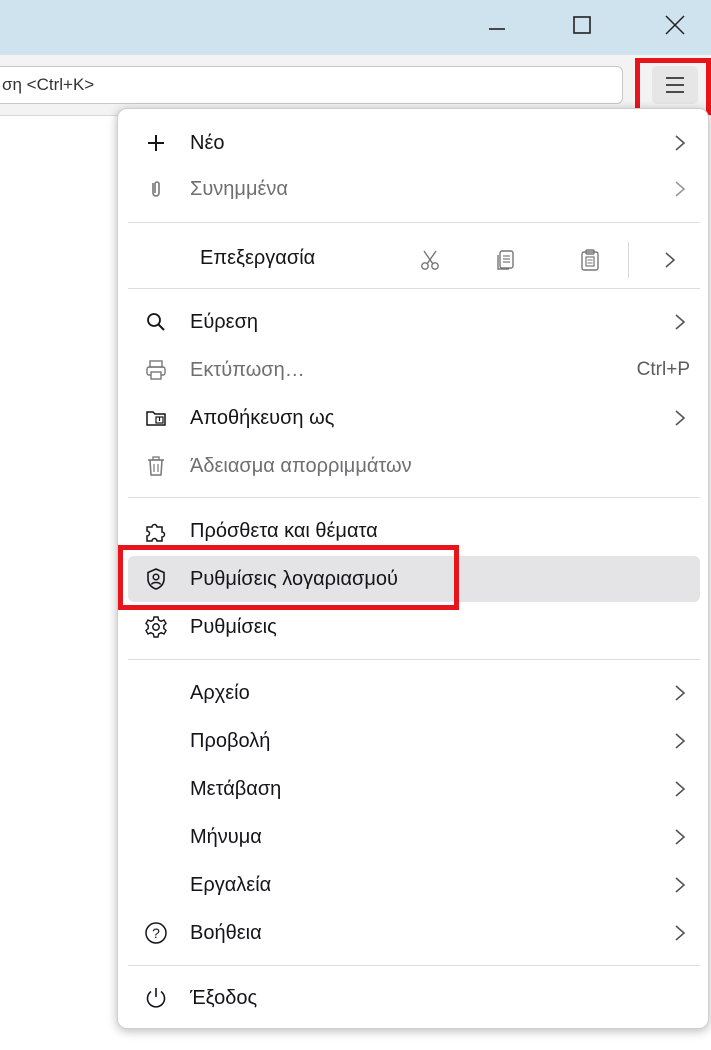 Image resolution: width=711 pixels, height=1050 pixels. I want to click on search-icon, so click(156, 322).